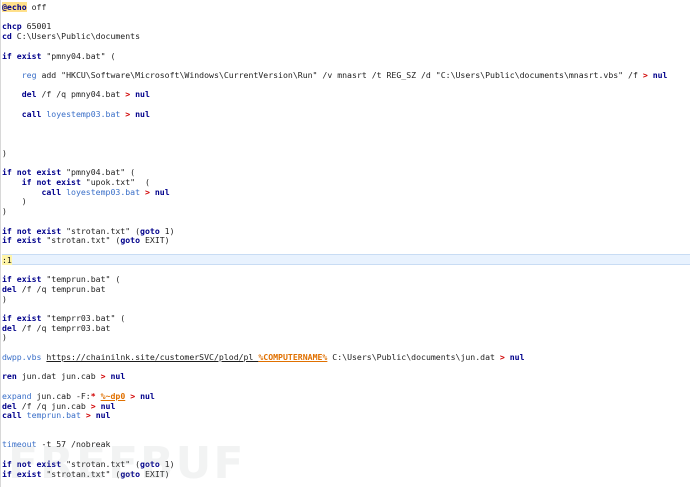 This screenshot has width=690, height=487. I want to click on code-line: del /f /q temprun.bat, so click(54, 289).